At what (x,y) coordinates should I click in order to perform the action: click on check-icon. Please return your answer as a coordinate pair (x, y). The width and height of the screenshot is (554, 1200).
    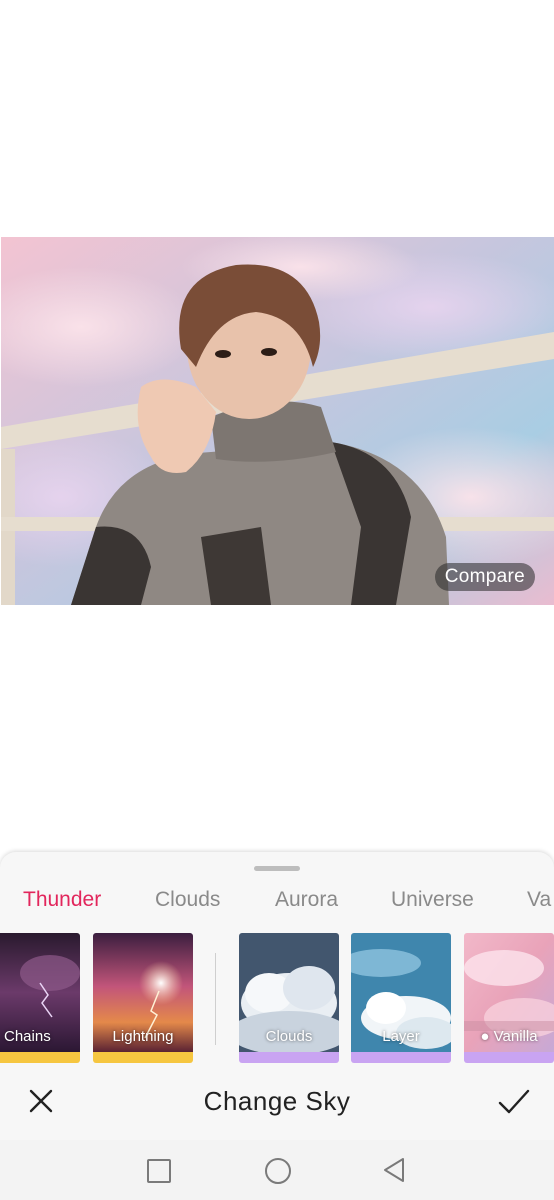
    Looking at the image, I should click on (514, 1101).